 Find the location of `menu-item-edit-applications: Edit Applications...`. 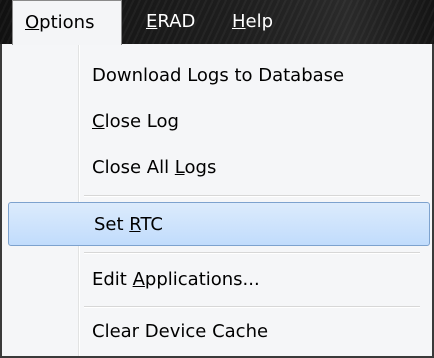

menu-item-edit-applications: Edit Applications... is located at coordinates (214, 280).